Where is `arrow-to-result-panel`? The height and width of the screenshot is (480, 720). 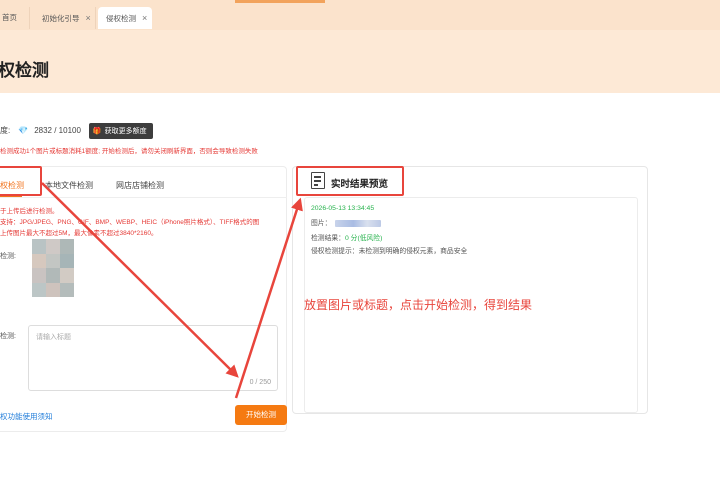 arrow-to-result-panel is located at coordinates (268, 298).